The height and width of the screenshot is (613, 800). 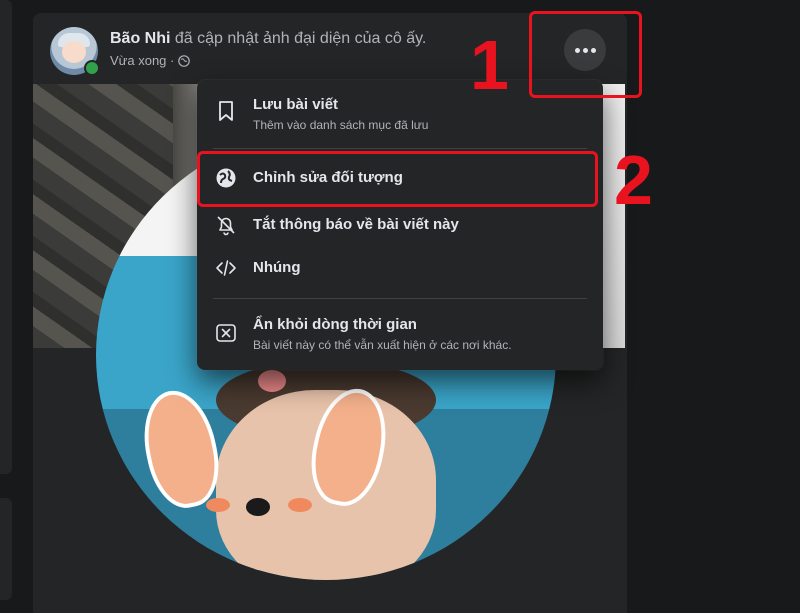 I want to click on annotation-step-1: 1, so click(x=489, y=65).